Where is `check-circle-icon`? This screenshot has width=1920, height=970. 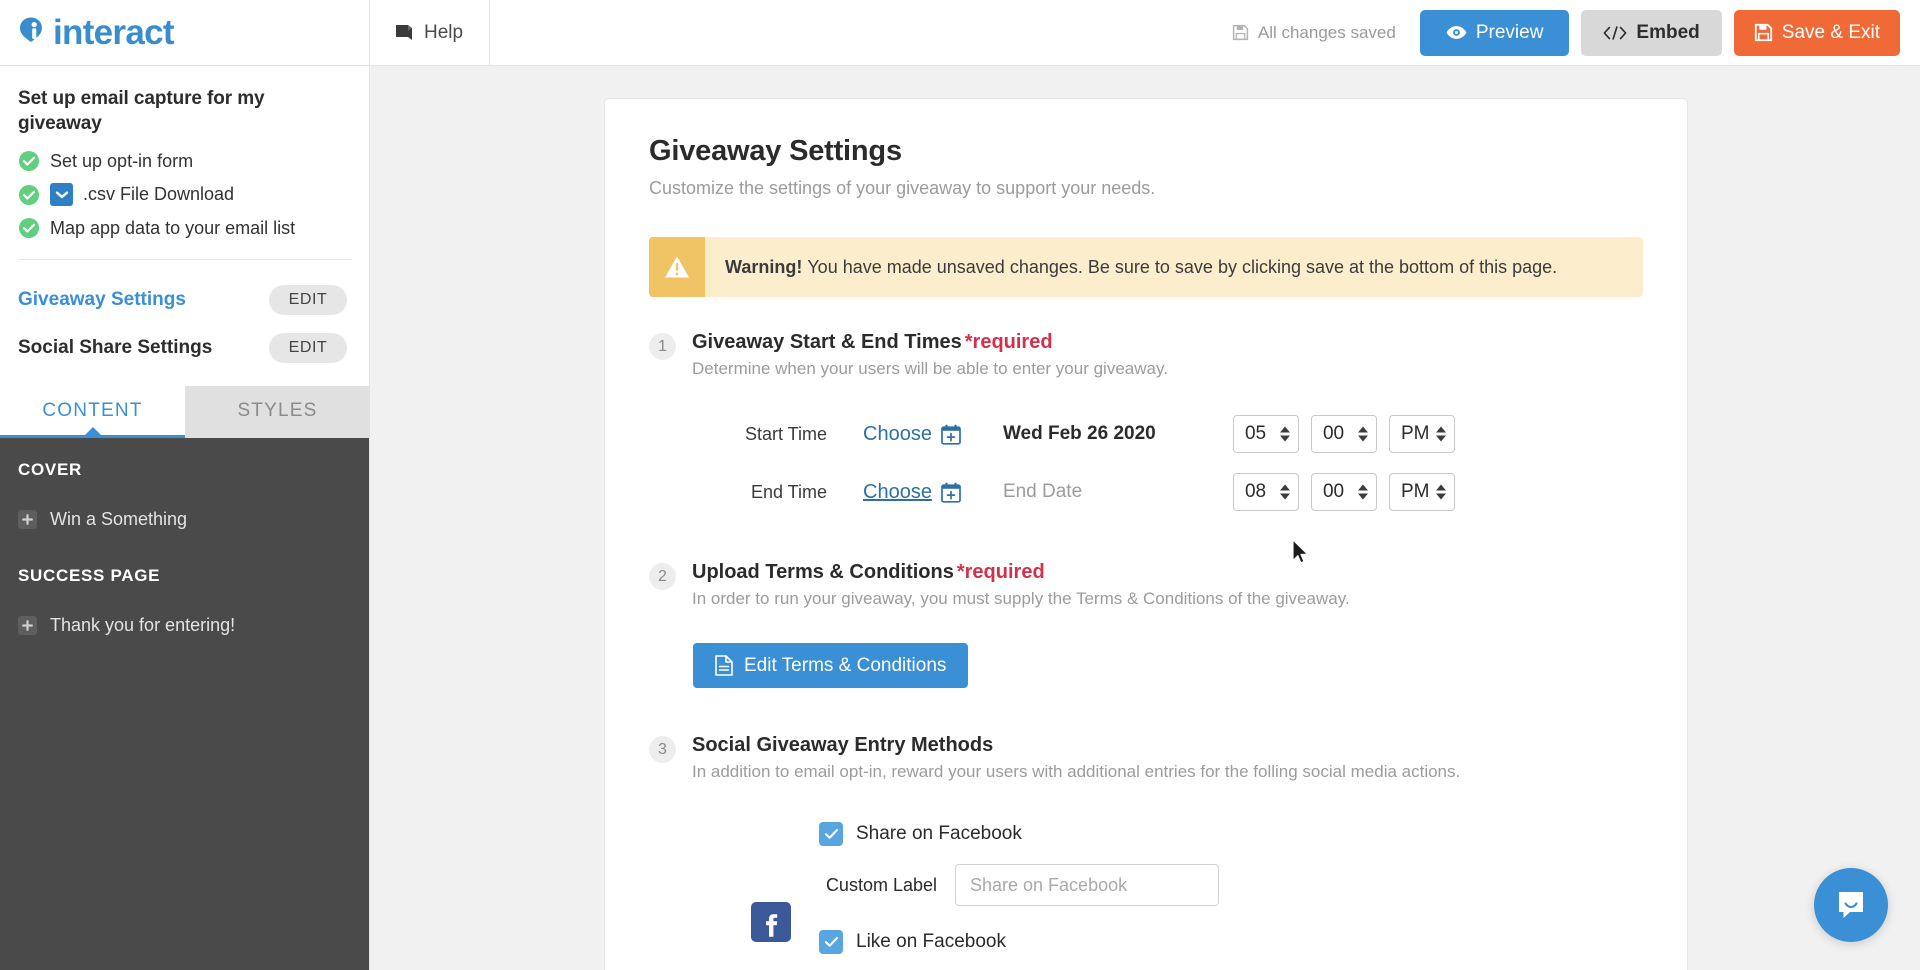
check-circle-icon is located at coordinates (29, 161).